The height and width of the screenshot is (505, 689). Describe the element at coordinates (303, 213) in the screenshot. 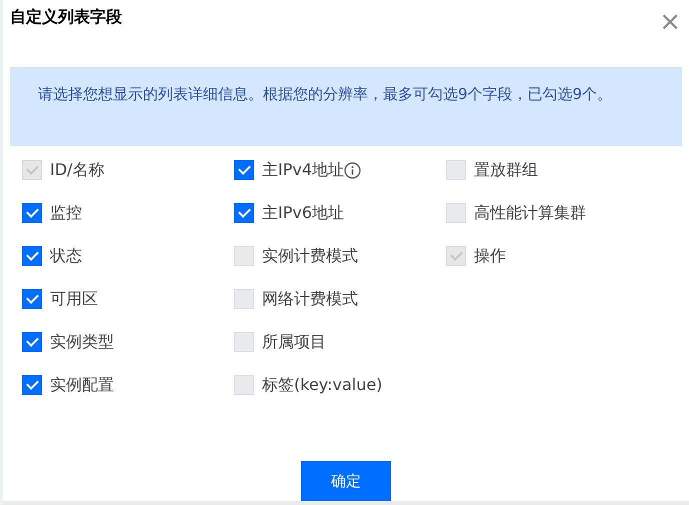

I see `field-label: 主IPv6地址` at that location.